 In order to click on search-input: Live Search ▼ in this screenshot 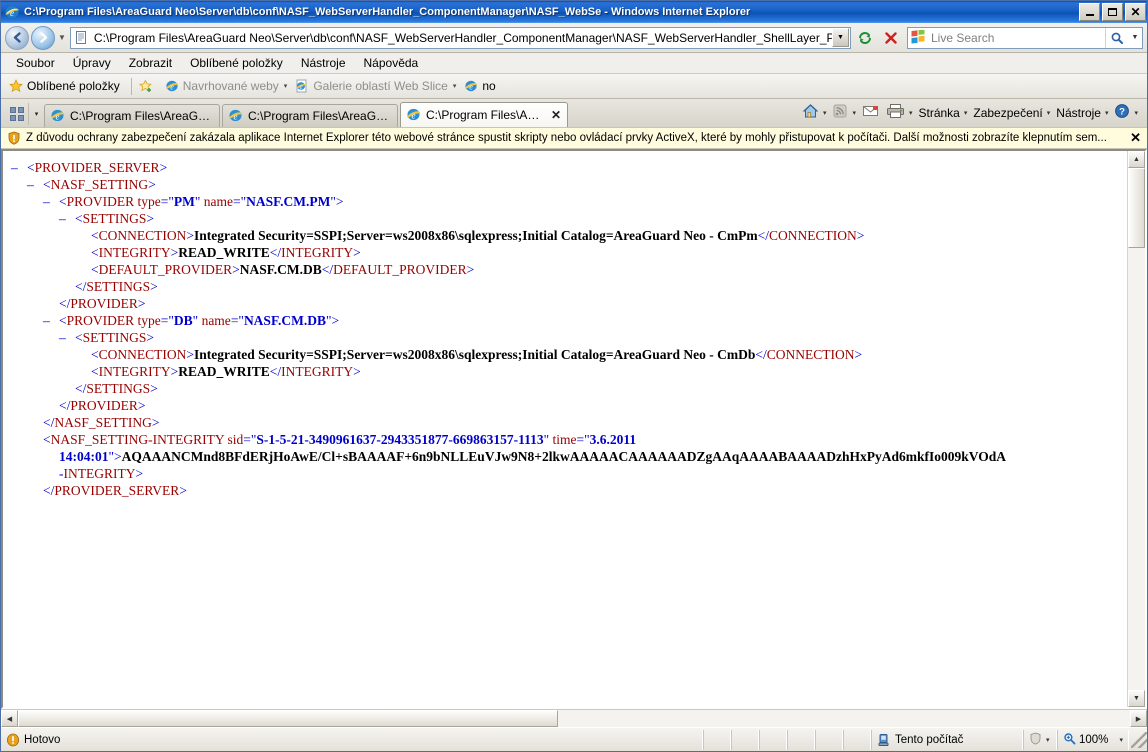, I will do `click(1025, 37)`.